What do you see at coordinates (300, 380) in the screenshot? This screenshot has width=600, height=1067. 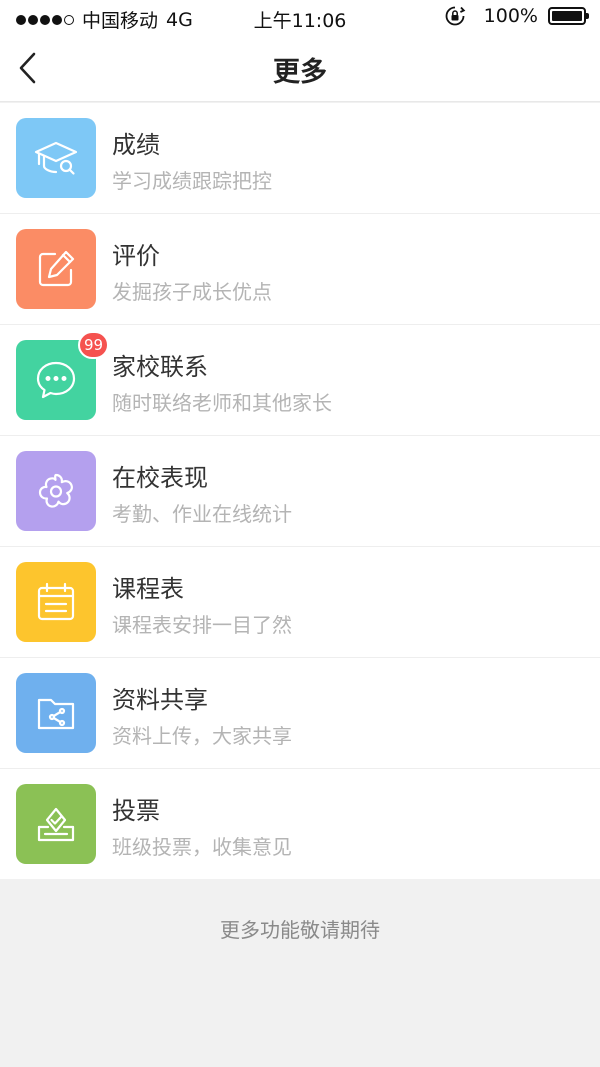 I see `list-item-home-school-contact: 99 家校联系 随时联络老师和其他家长` at bounding box center [300, 380].